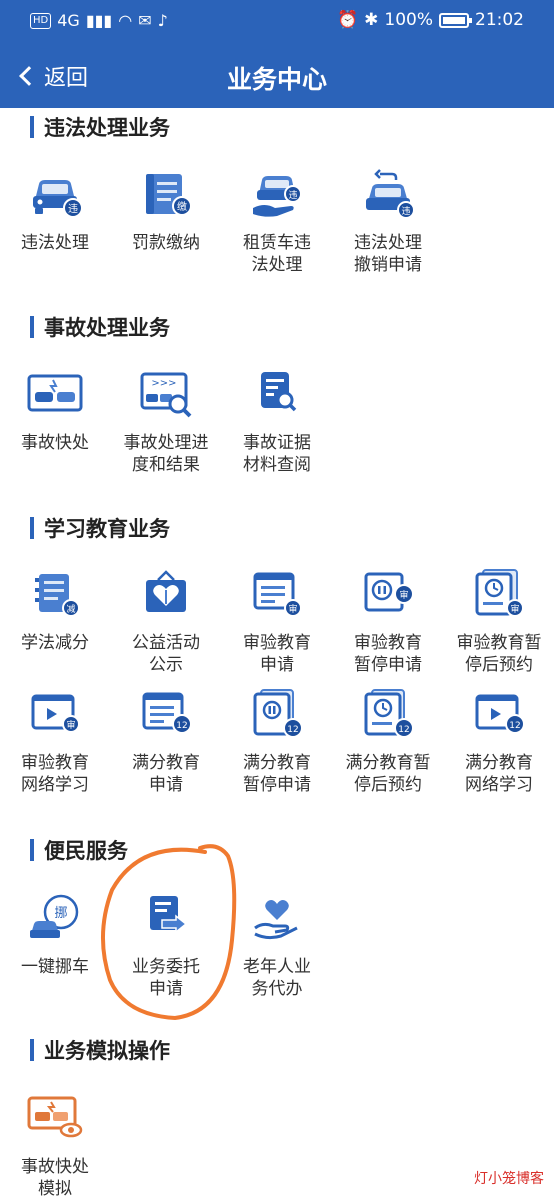 This screenshot has height=1200, width=554. I want to click on item-violation-revoke: 违 违法处理 撤销申请, so click(388, 221).